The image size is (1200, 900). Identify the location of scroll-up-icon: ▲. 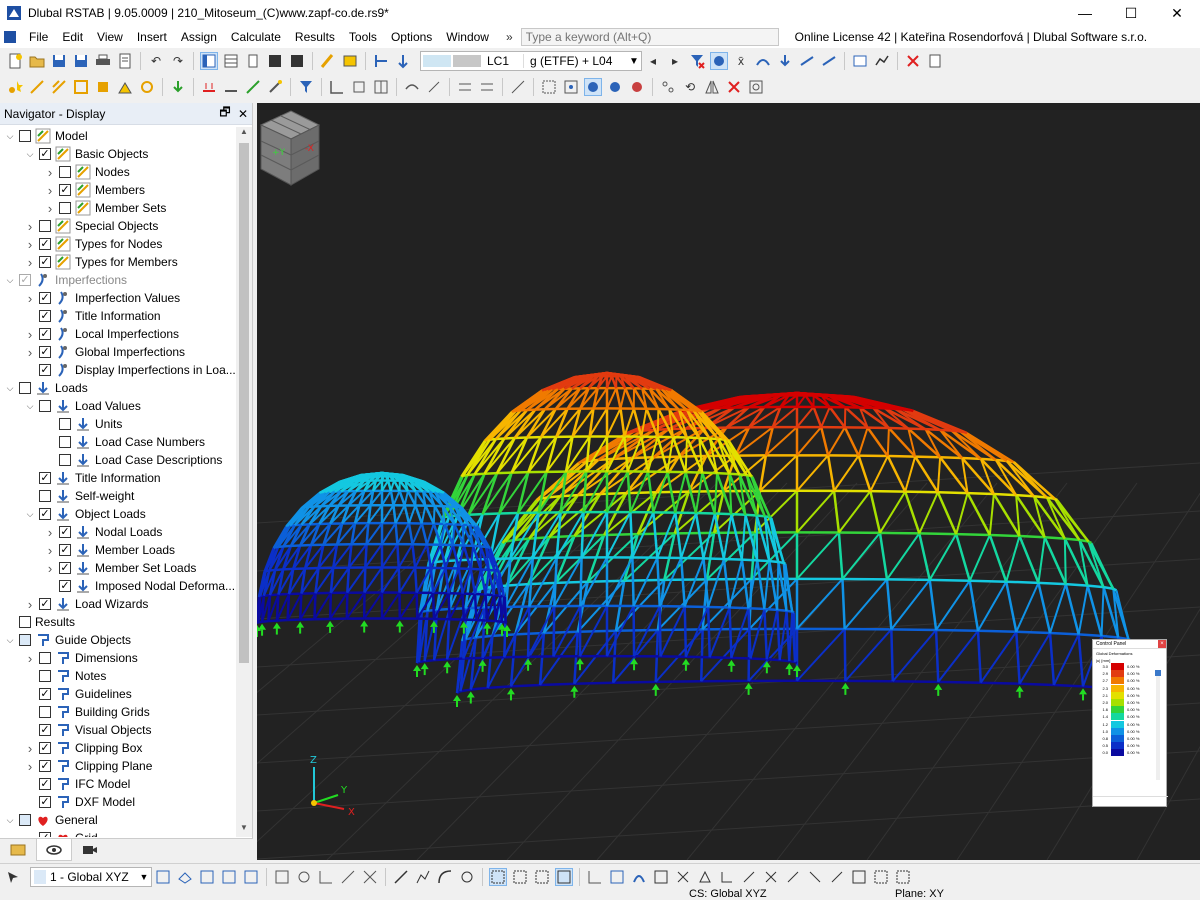
(244, 134).